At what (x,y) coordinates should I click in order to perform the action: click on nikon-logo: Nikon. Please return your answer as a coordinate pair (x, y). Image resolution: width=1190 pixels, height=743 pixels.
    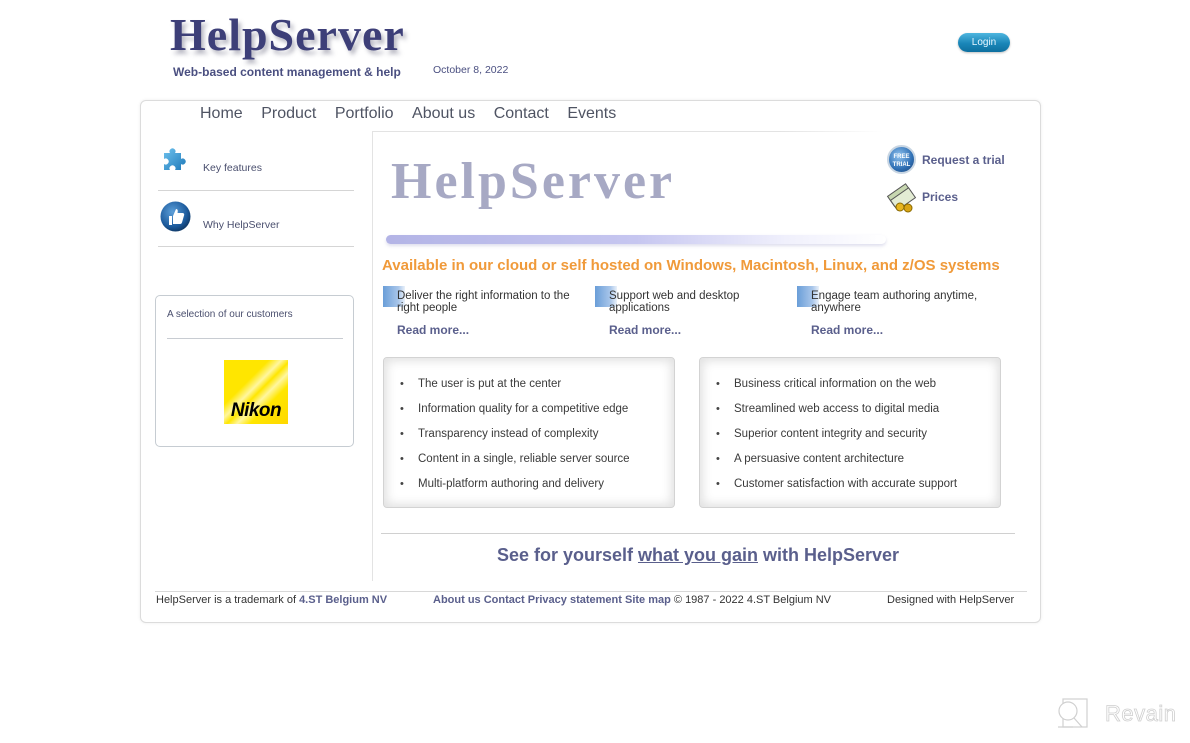
    Looking at the image, I should click on (256, 392).